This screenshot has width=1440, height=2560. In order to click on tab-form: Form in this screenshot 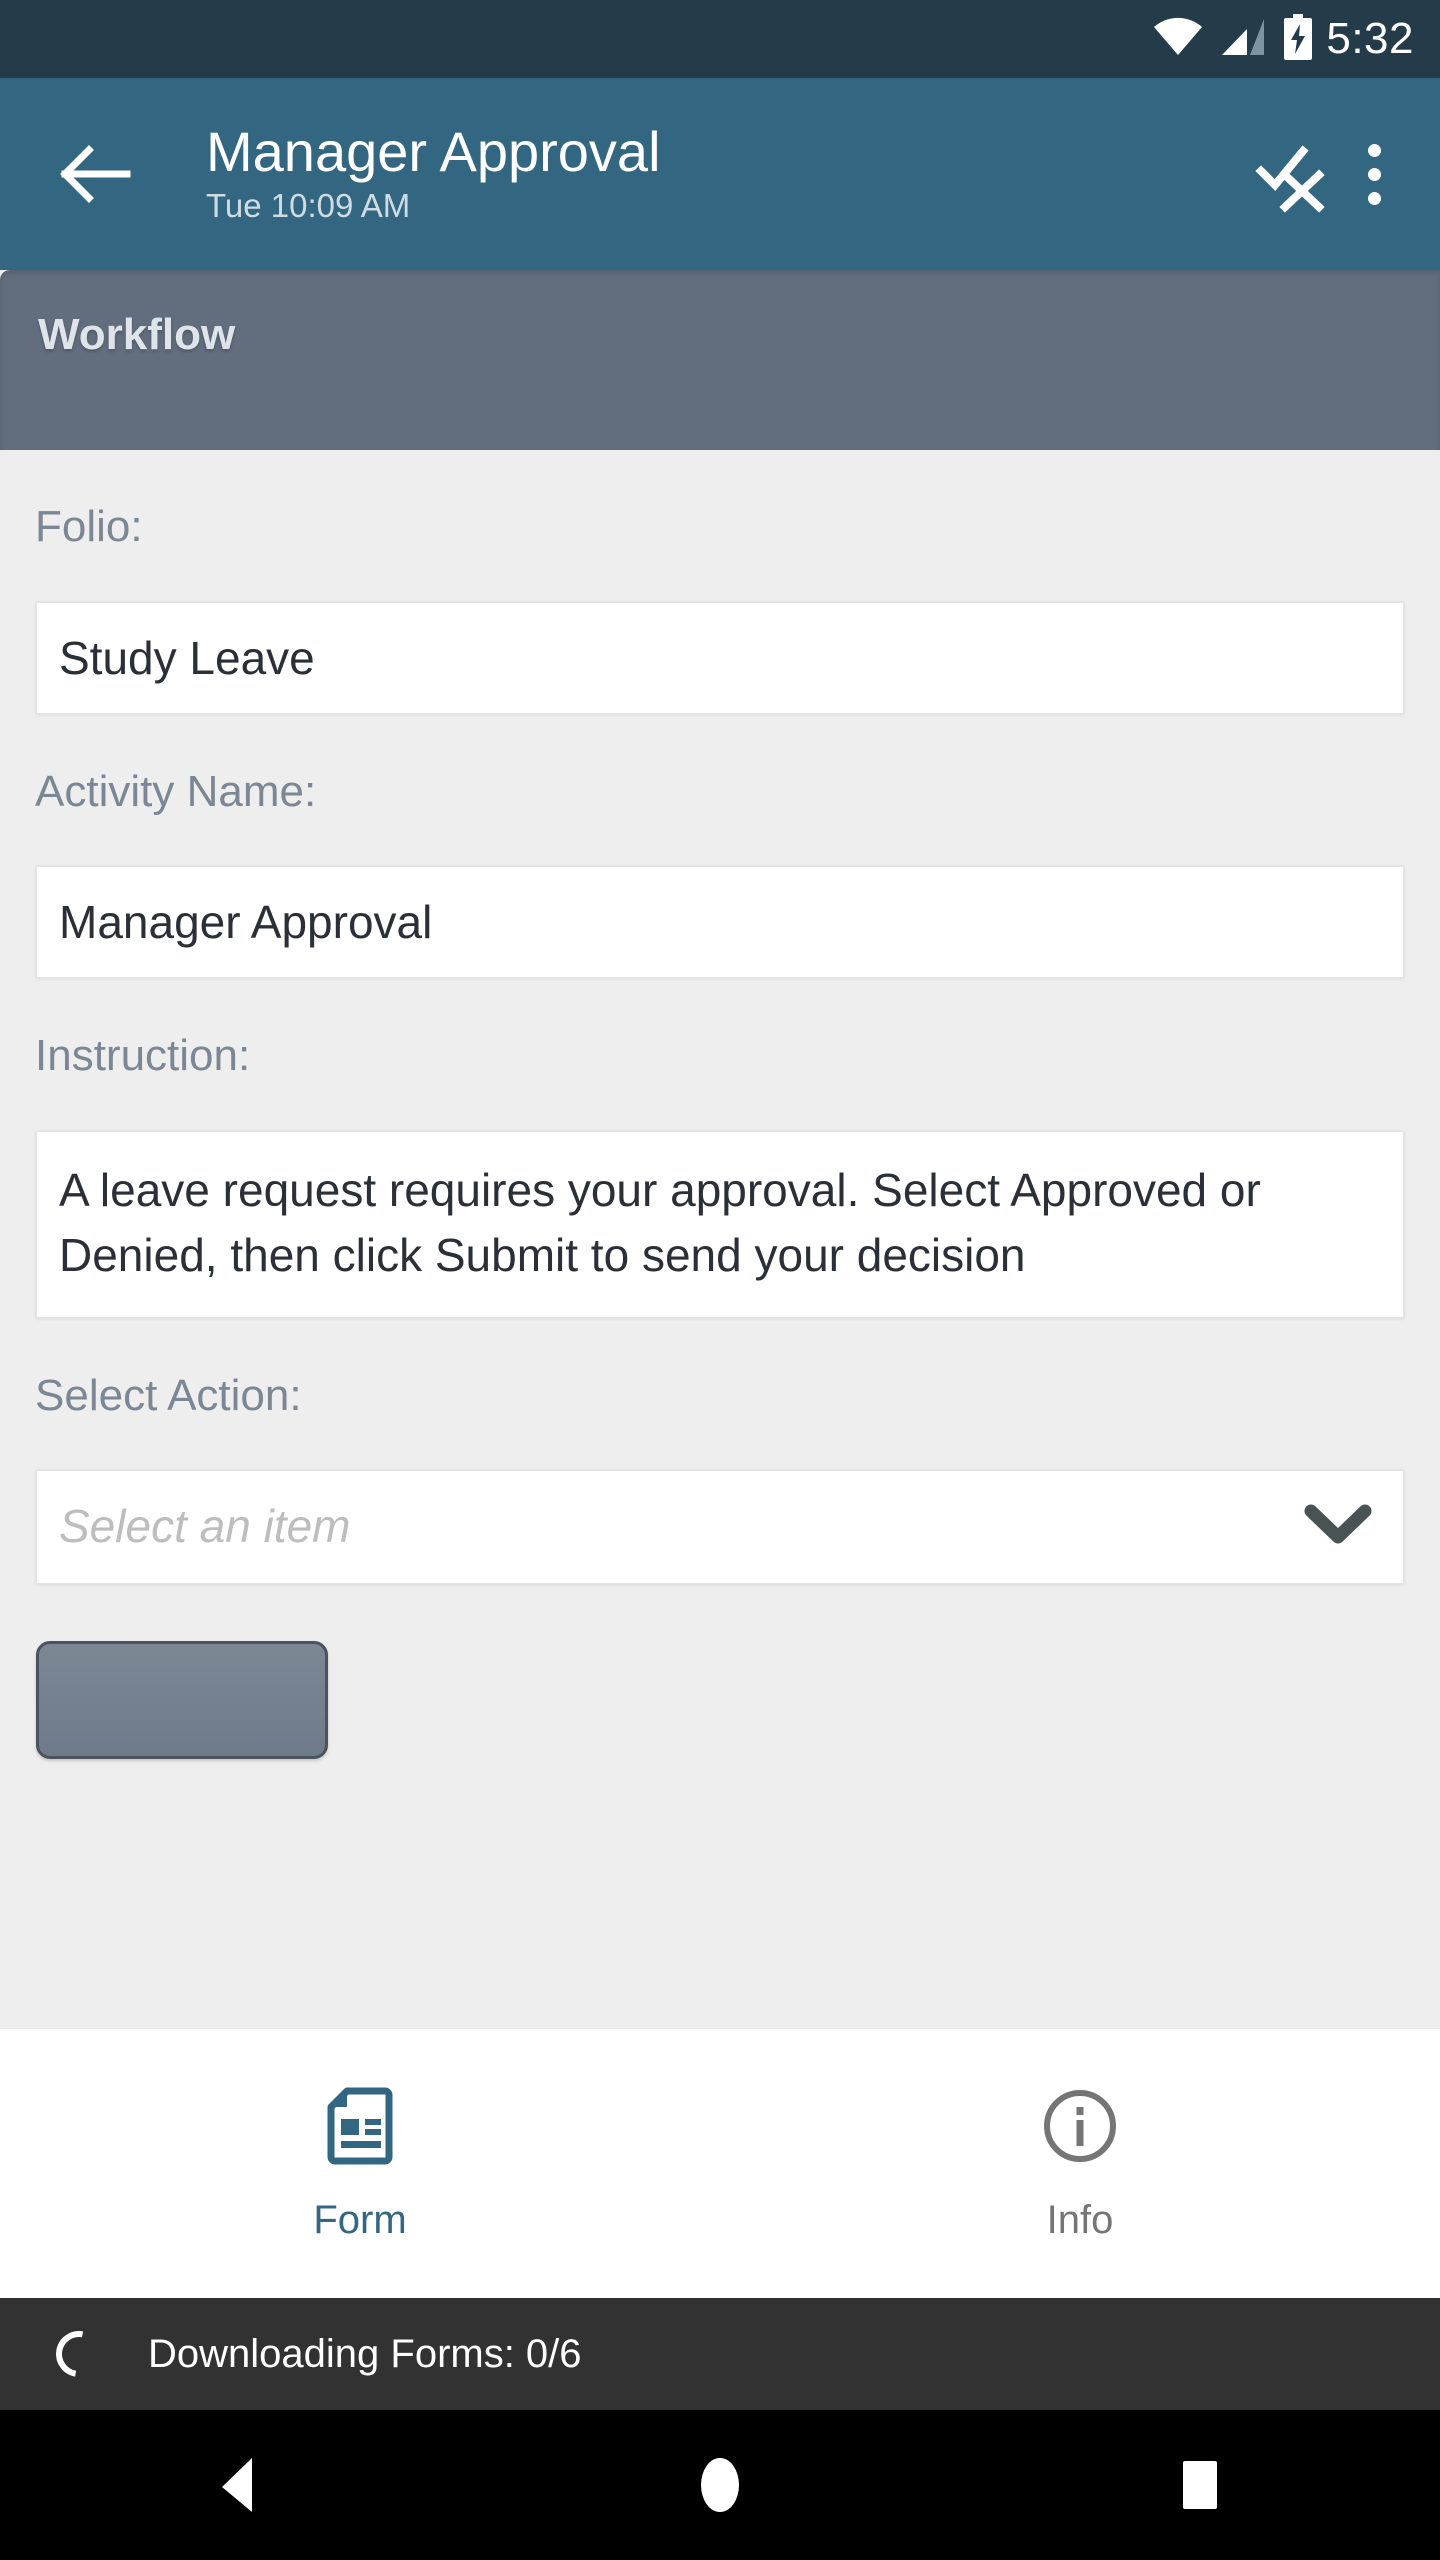, I will do `click(360, 2163)`.